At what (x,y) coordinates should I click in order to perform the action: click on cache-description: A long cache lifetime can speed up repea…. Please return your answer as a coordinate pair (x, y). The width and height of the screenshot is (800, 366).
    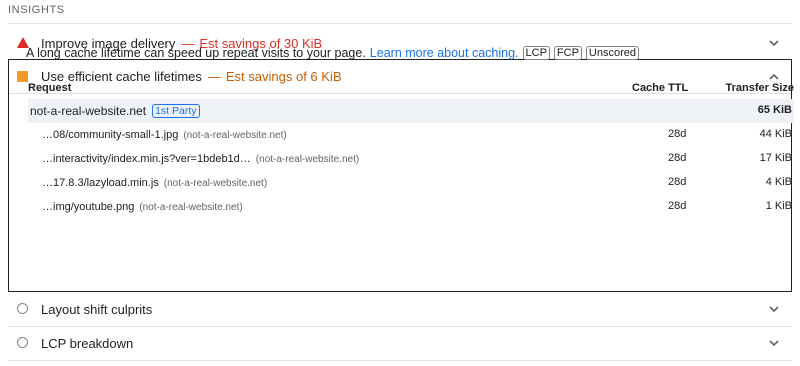
    Looking at the image, I should click on (332, 53).